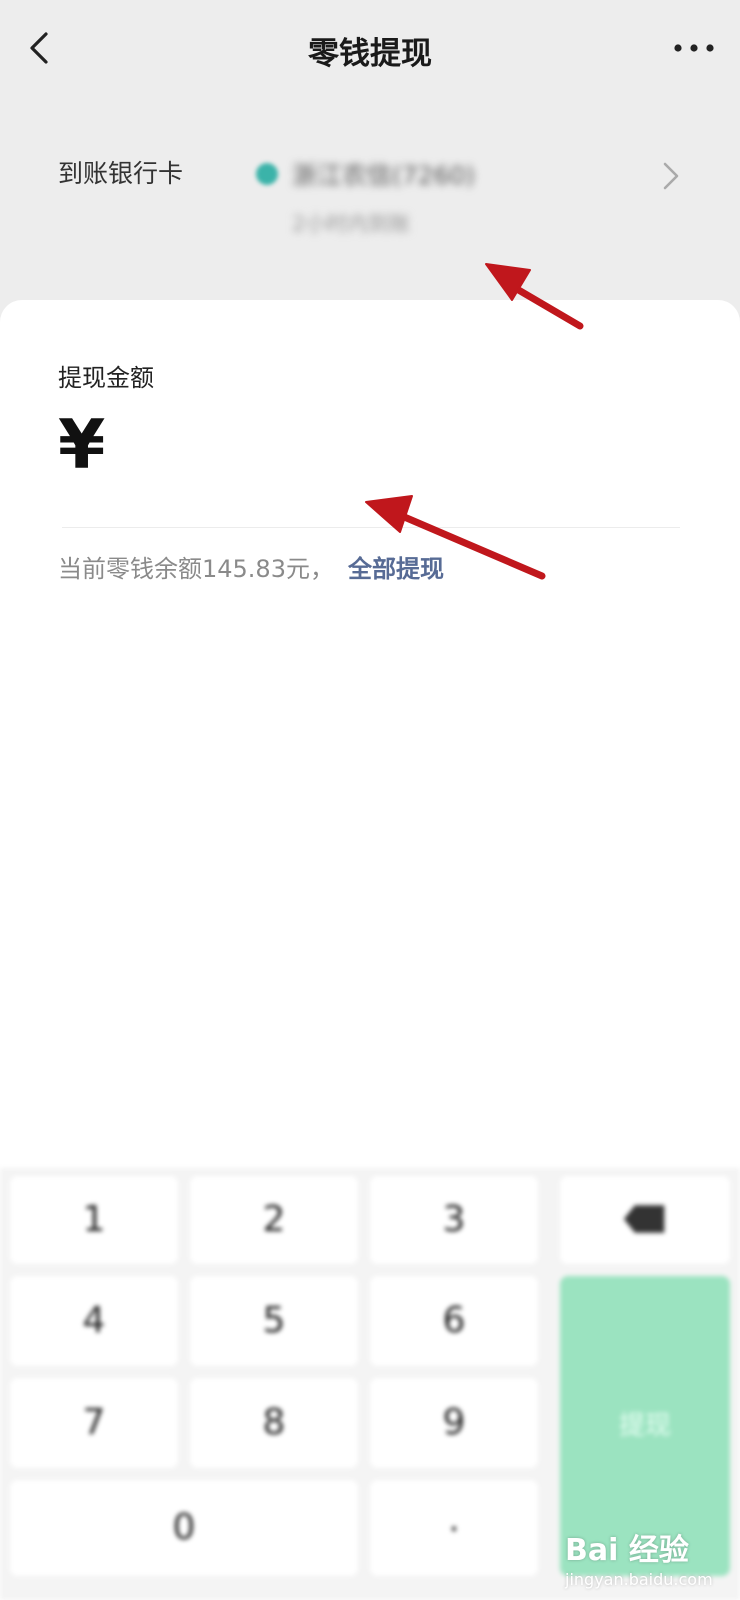  I want to click on key-delete, so click(645, 1220).